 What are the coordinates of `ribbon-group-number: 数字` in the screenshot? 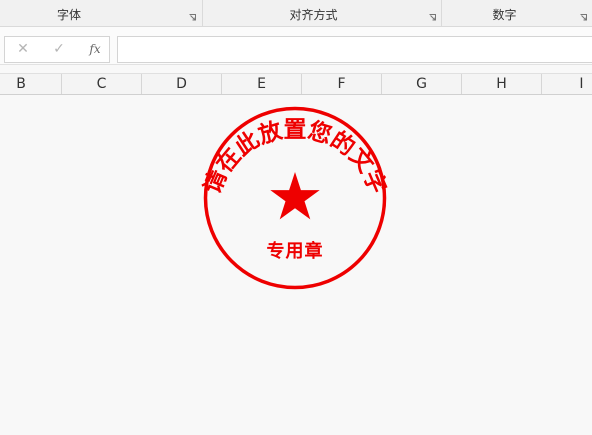 It's located at (516, 13).